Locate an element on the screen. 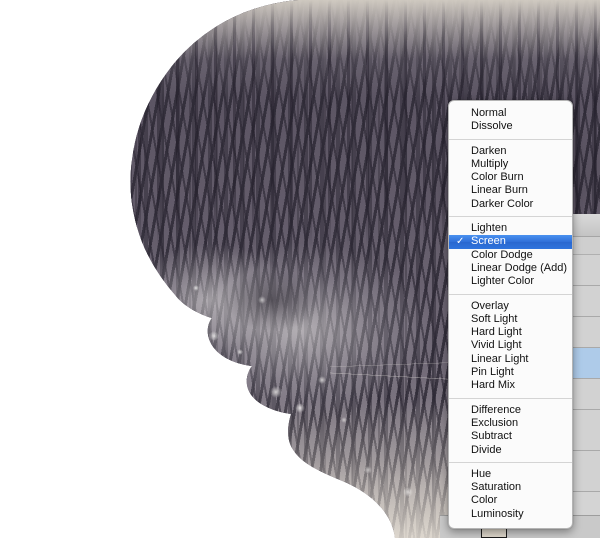 This screenshot has width=600, height=538. menu-item-hue: Hue is located at coordinates (510, 474).